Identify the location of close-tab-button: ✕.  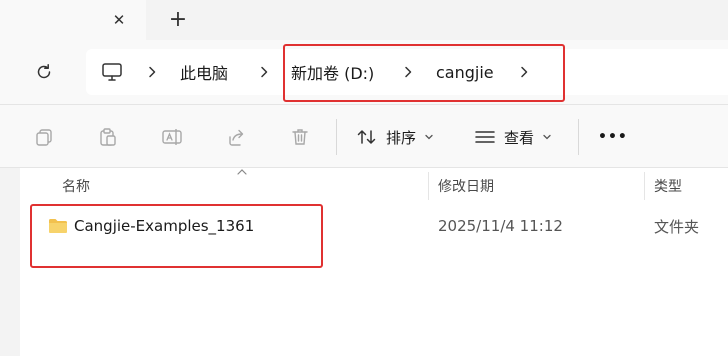
(119, 20).